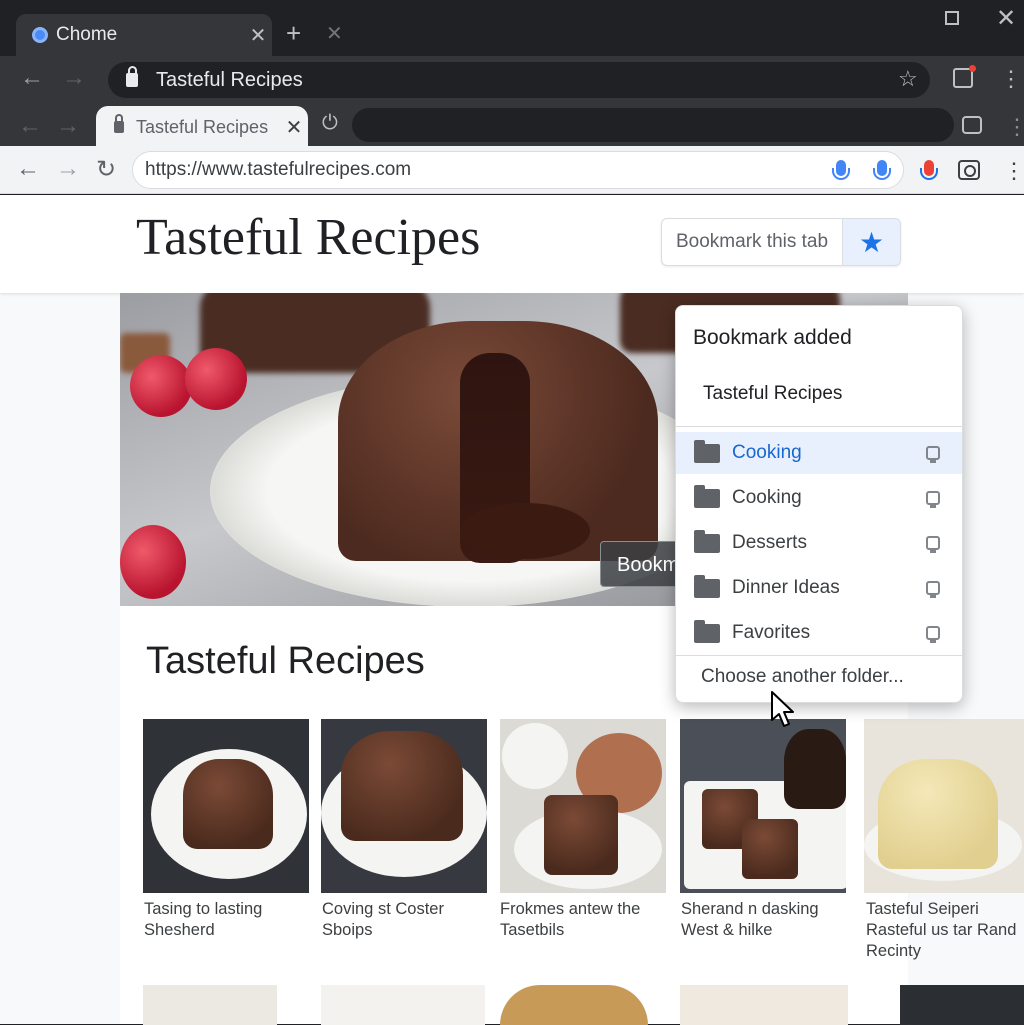 This screenshot has width=1024, height=1025. What do you see at coordinates (972, 125) in the screenshot?
I see `screenshot-icon` at bounding box center [972, 125].